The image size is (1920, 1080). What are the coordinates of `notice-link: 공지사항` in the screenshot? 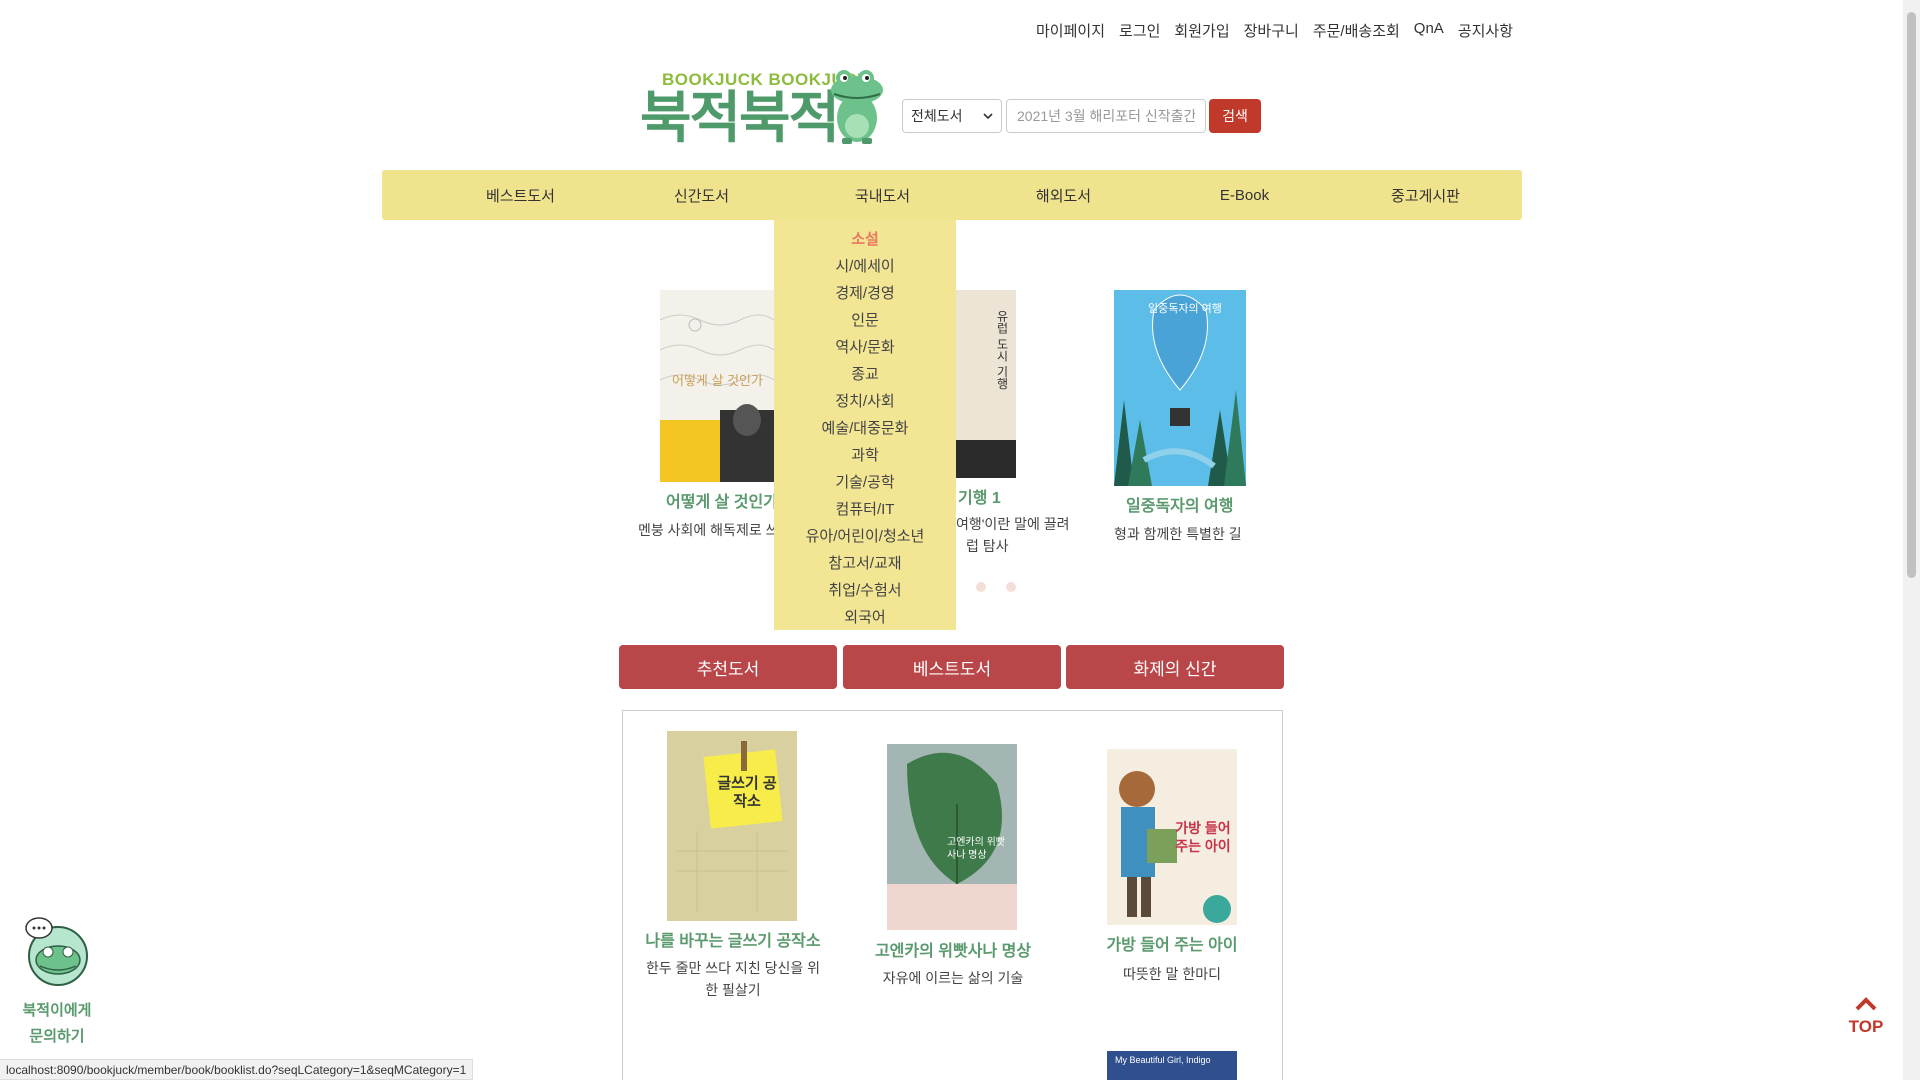 It's located at (1485, 30).